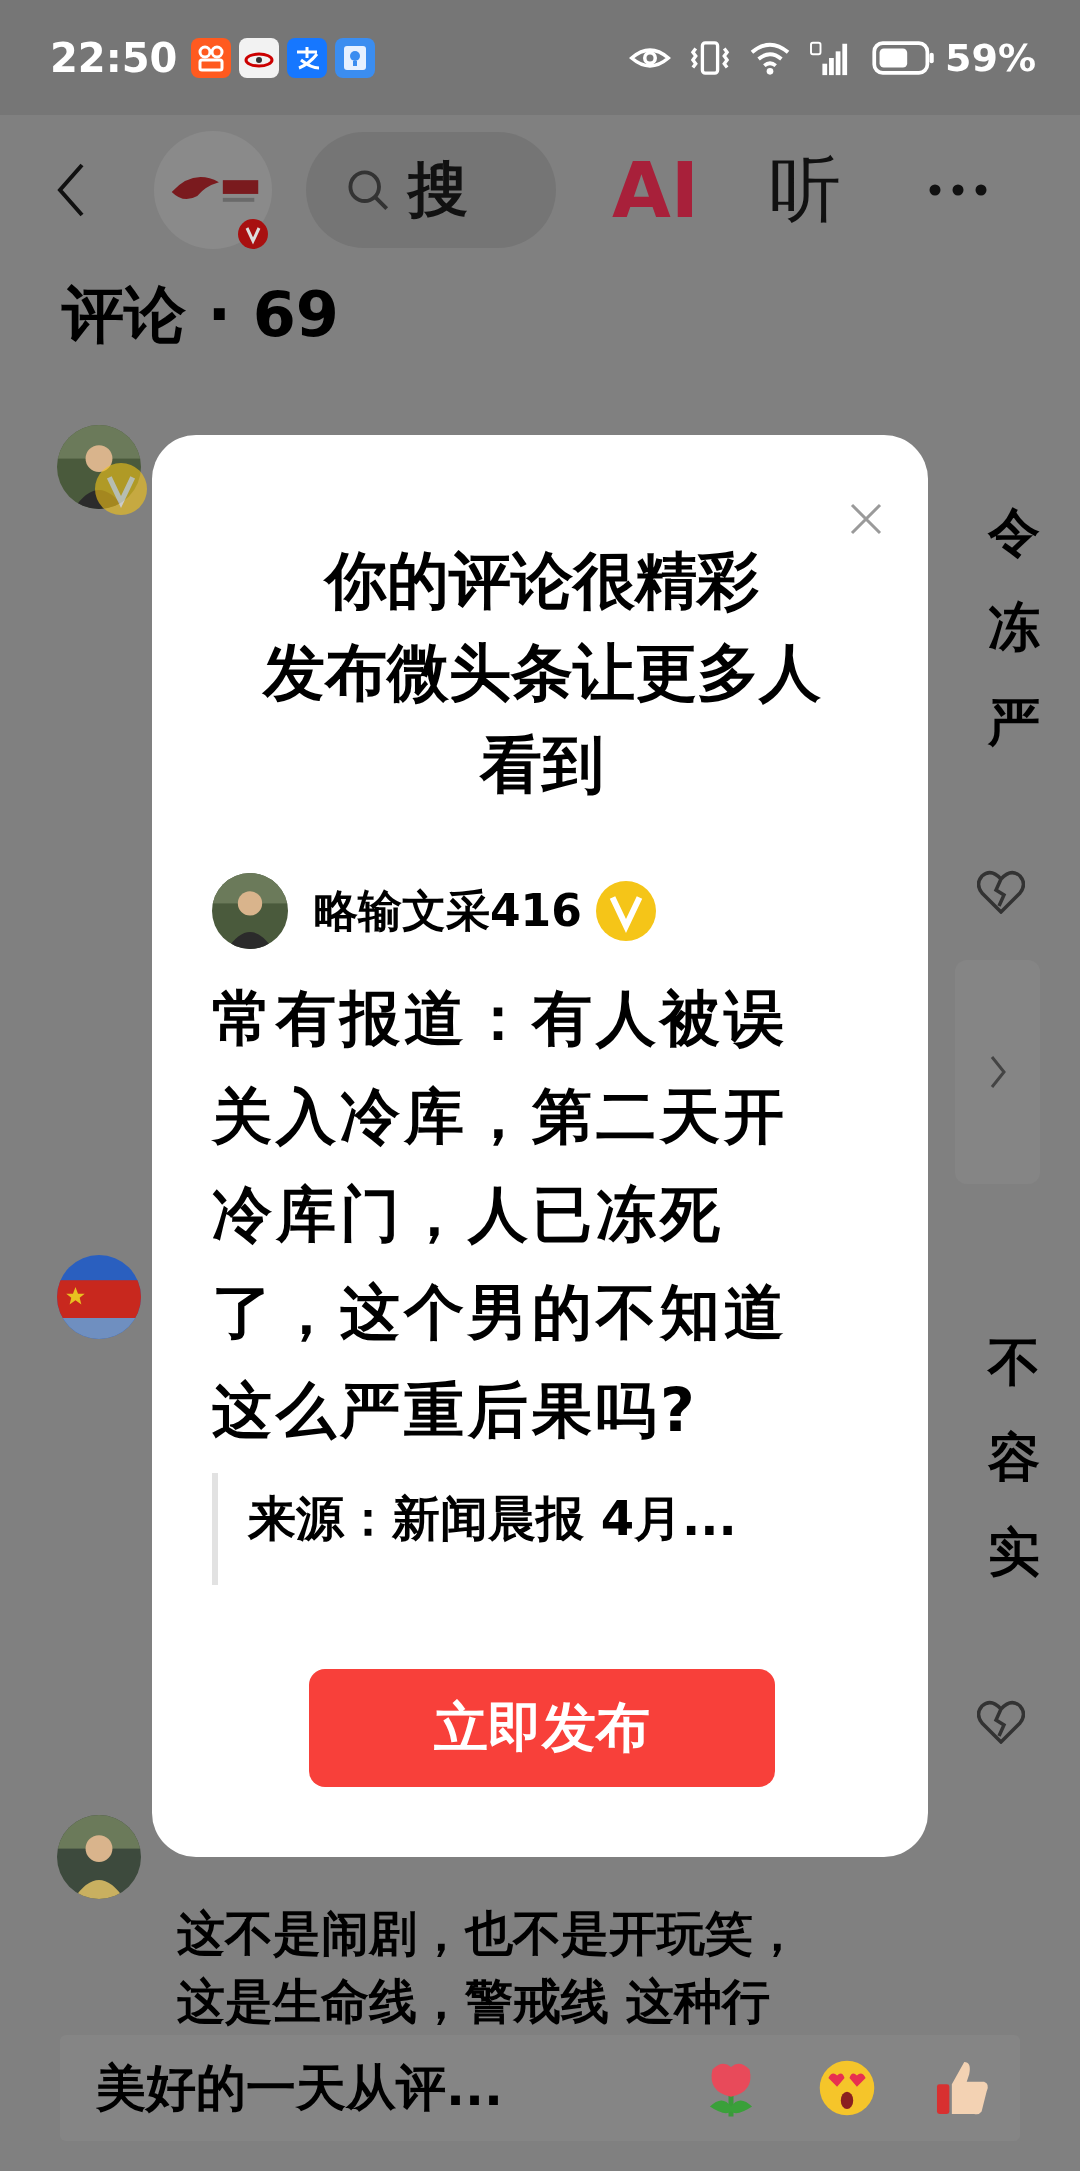  Describe the element at coordinates (805, 190) in the screenshot. I see `listen-button: 听` at that location.